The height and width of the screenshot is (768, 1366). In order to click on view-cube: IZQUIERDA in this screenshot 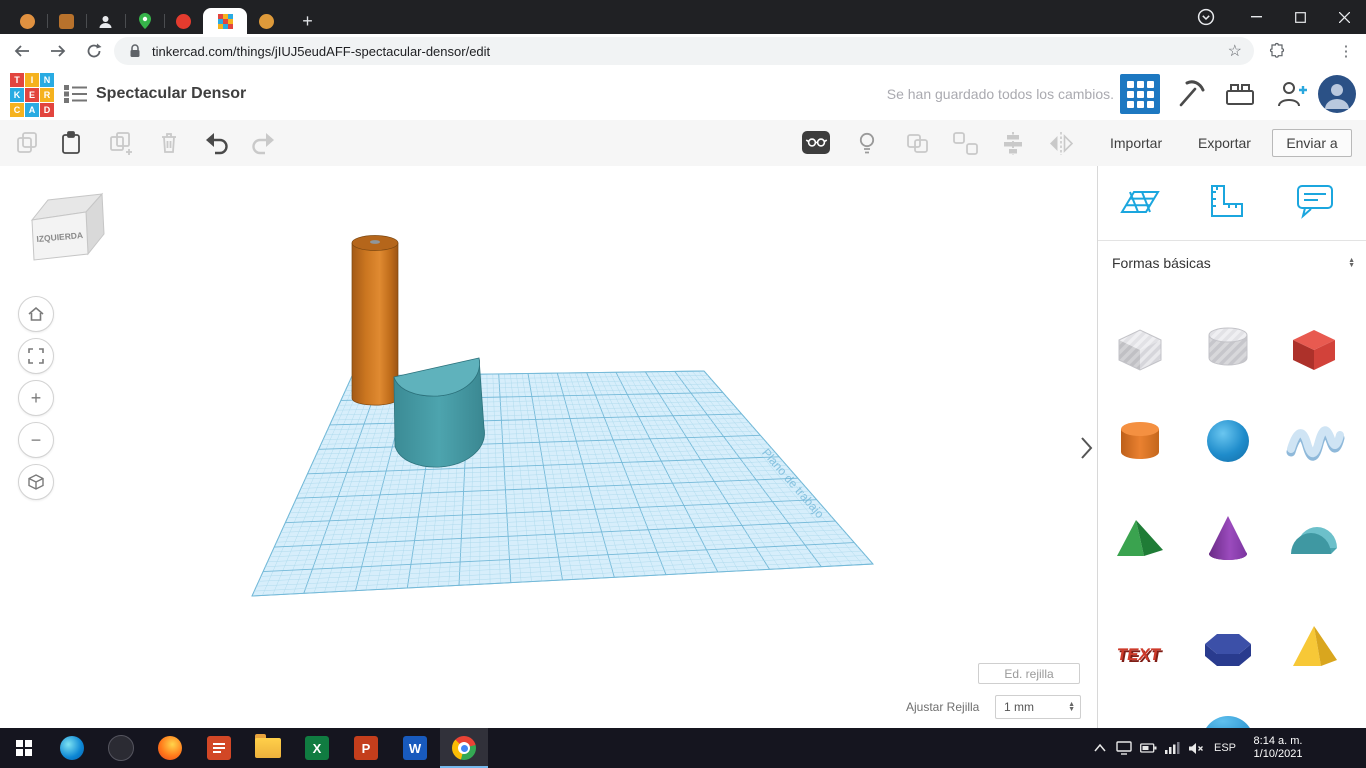, I will do `click(69, 231)`.